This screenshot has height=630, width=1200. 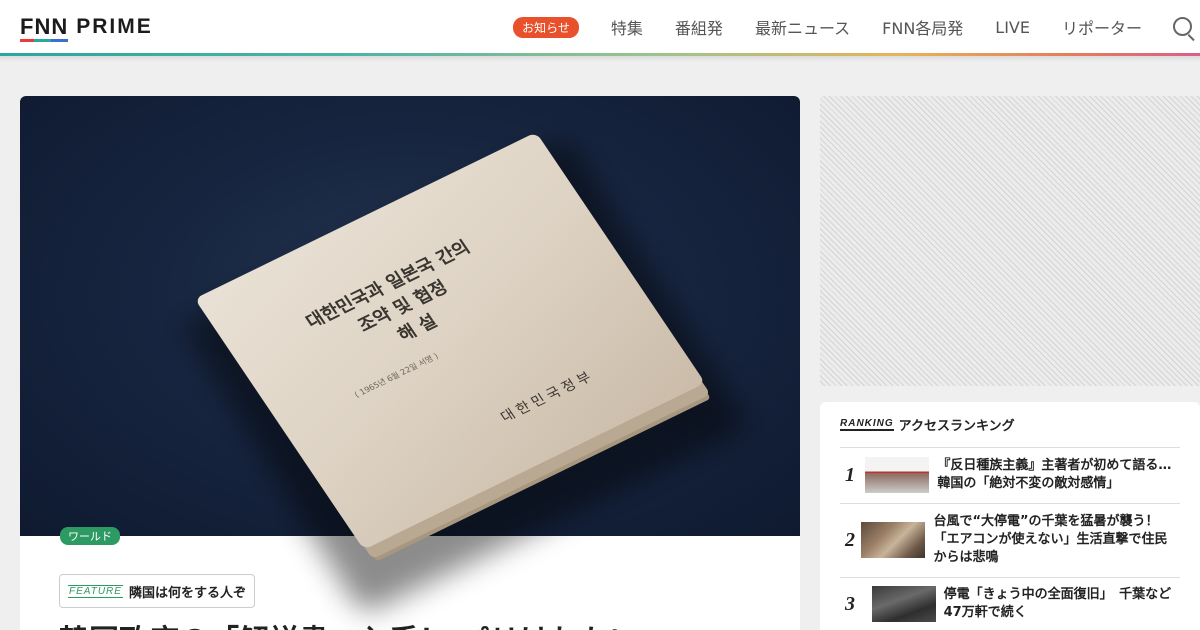 I want to click on nav-item-fnn-stations: FNN各局発, so click(x=922, y=27).